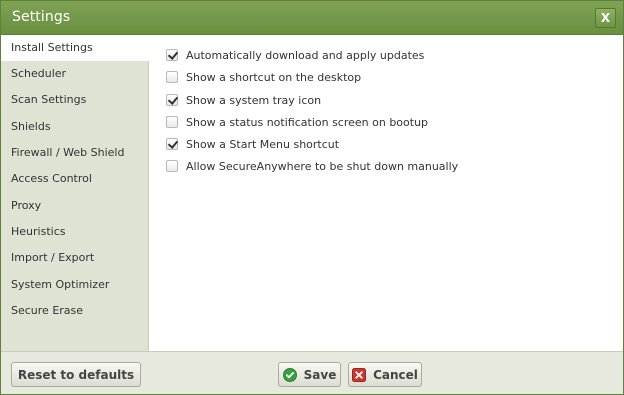 This screenshot has height=395, width=624. Describe the element at coordinates (75, 179) in the screenshot. I see `sidebar-item-access-control: Access Control` at that location.